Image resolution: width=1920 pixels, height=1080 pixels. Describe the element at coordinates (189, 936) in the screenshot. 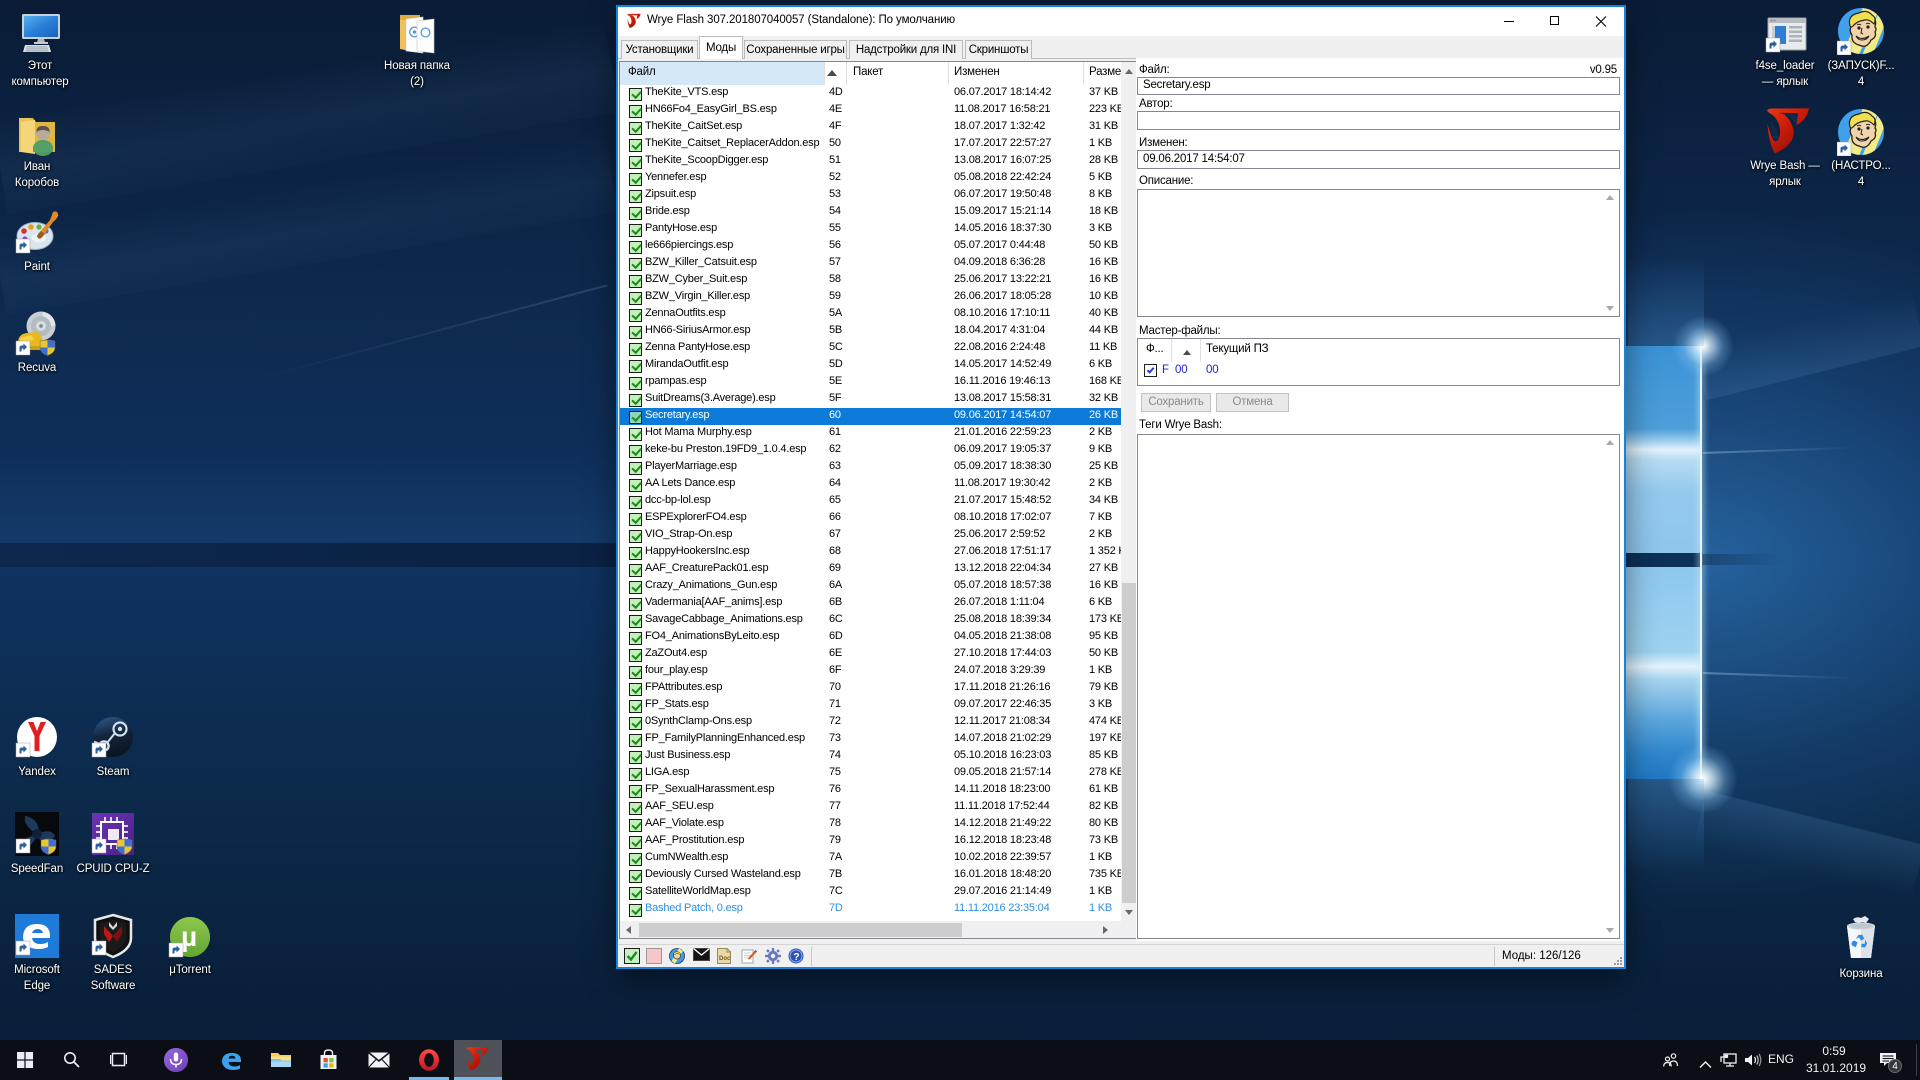

I see `svg-text: µ` at that location.